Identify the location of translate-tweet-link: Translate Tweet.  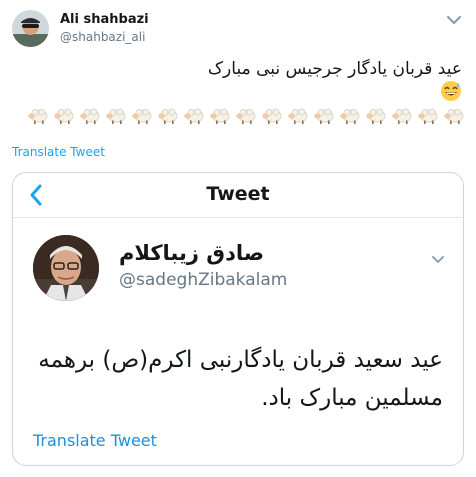
(58, 152).